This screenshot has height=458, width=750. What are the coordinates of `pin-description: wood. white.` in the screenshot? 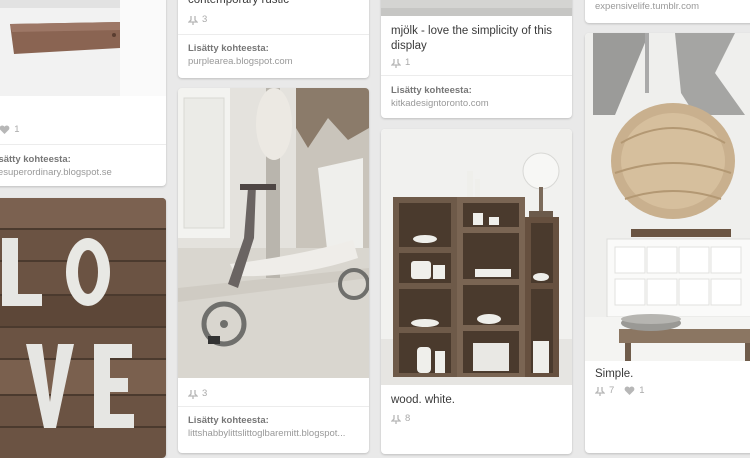 It's located at (423, 400).